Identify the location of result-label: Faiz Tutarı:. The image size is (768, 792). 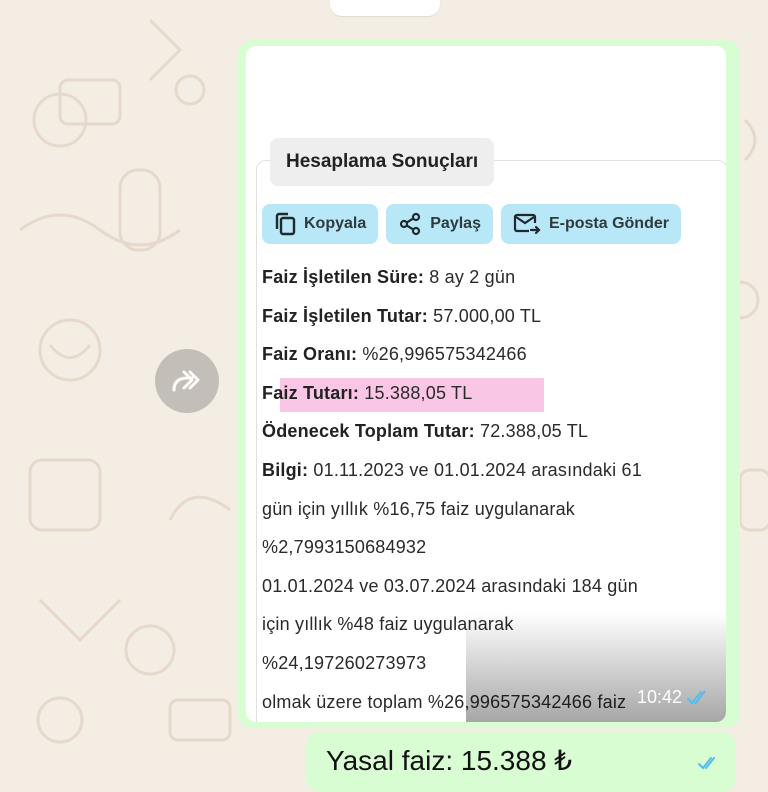
(311, 392).